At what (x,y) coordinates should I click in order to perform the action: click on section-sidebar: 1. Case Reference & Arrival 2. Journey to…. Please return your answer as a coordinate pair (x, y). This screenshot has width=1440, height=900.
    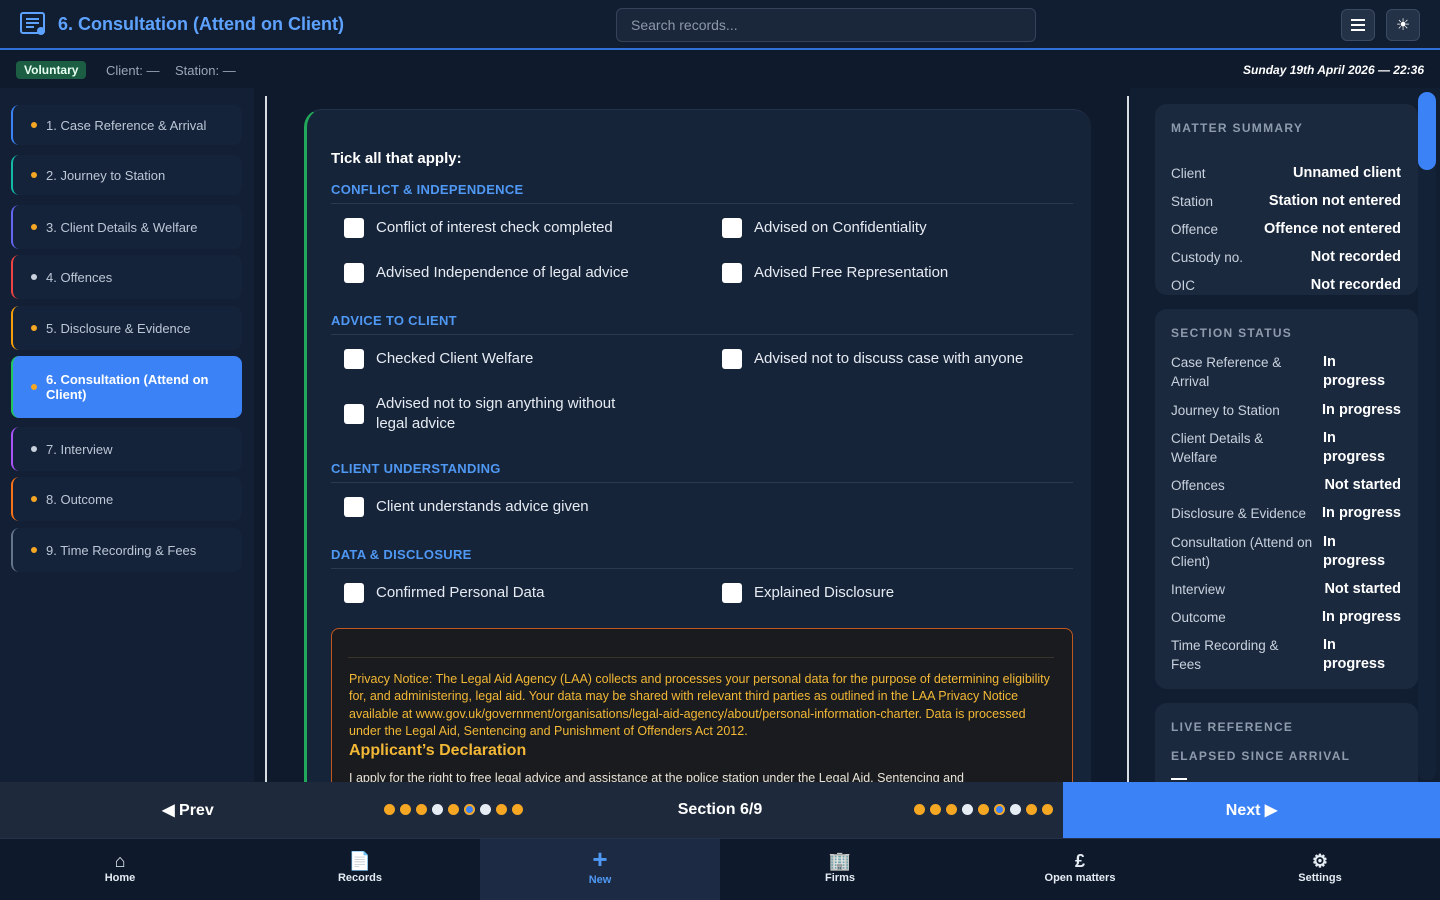
    Looking at the image, I should click on (127, 435).